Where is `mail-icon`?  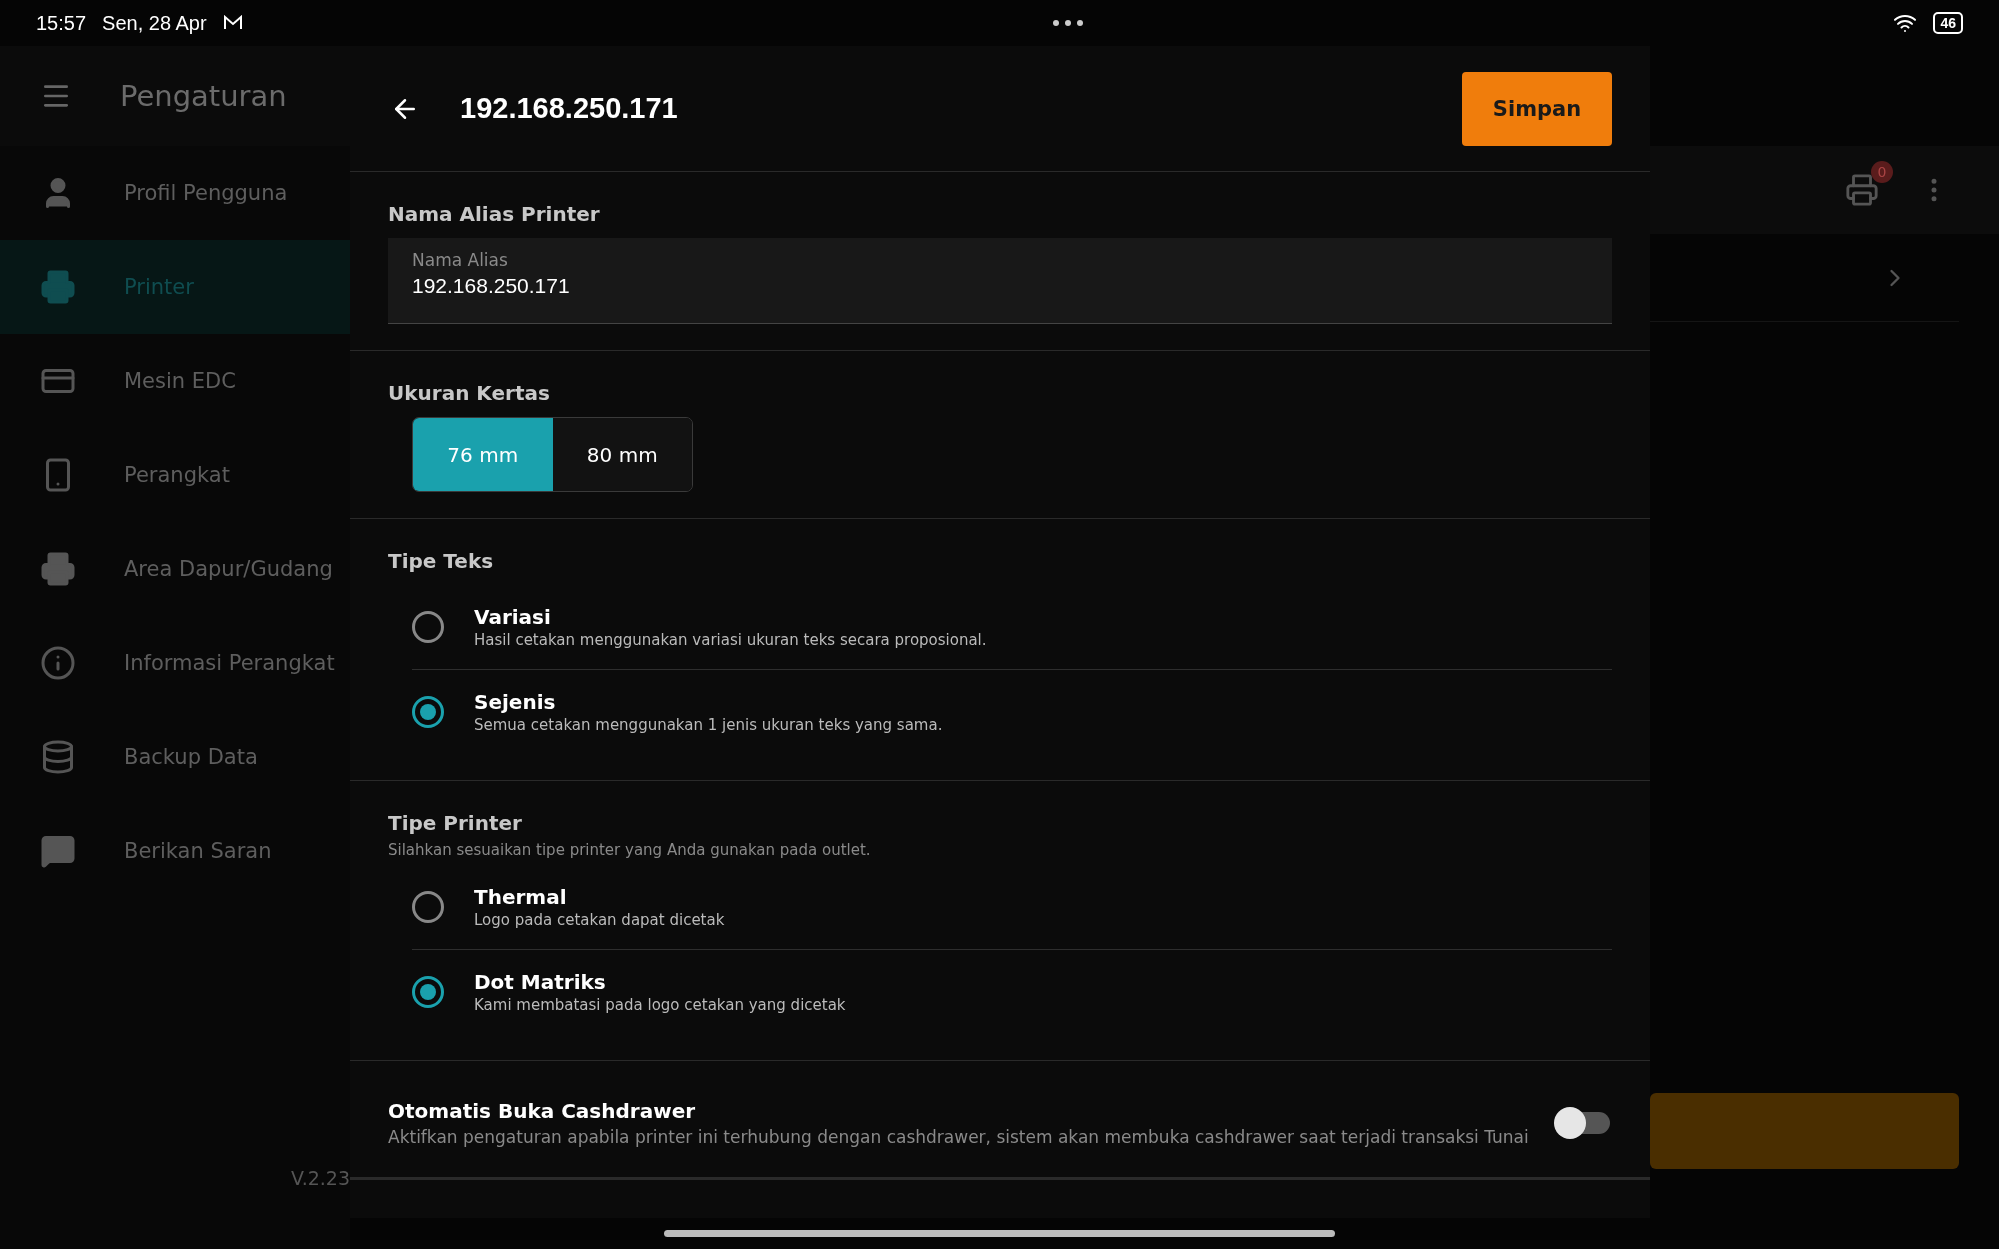 mail-icon is located at coordinates (232, 23).